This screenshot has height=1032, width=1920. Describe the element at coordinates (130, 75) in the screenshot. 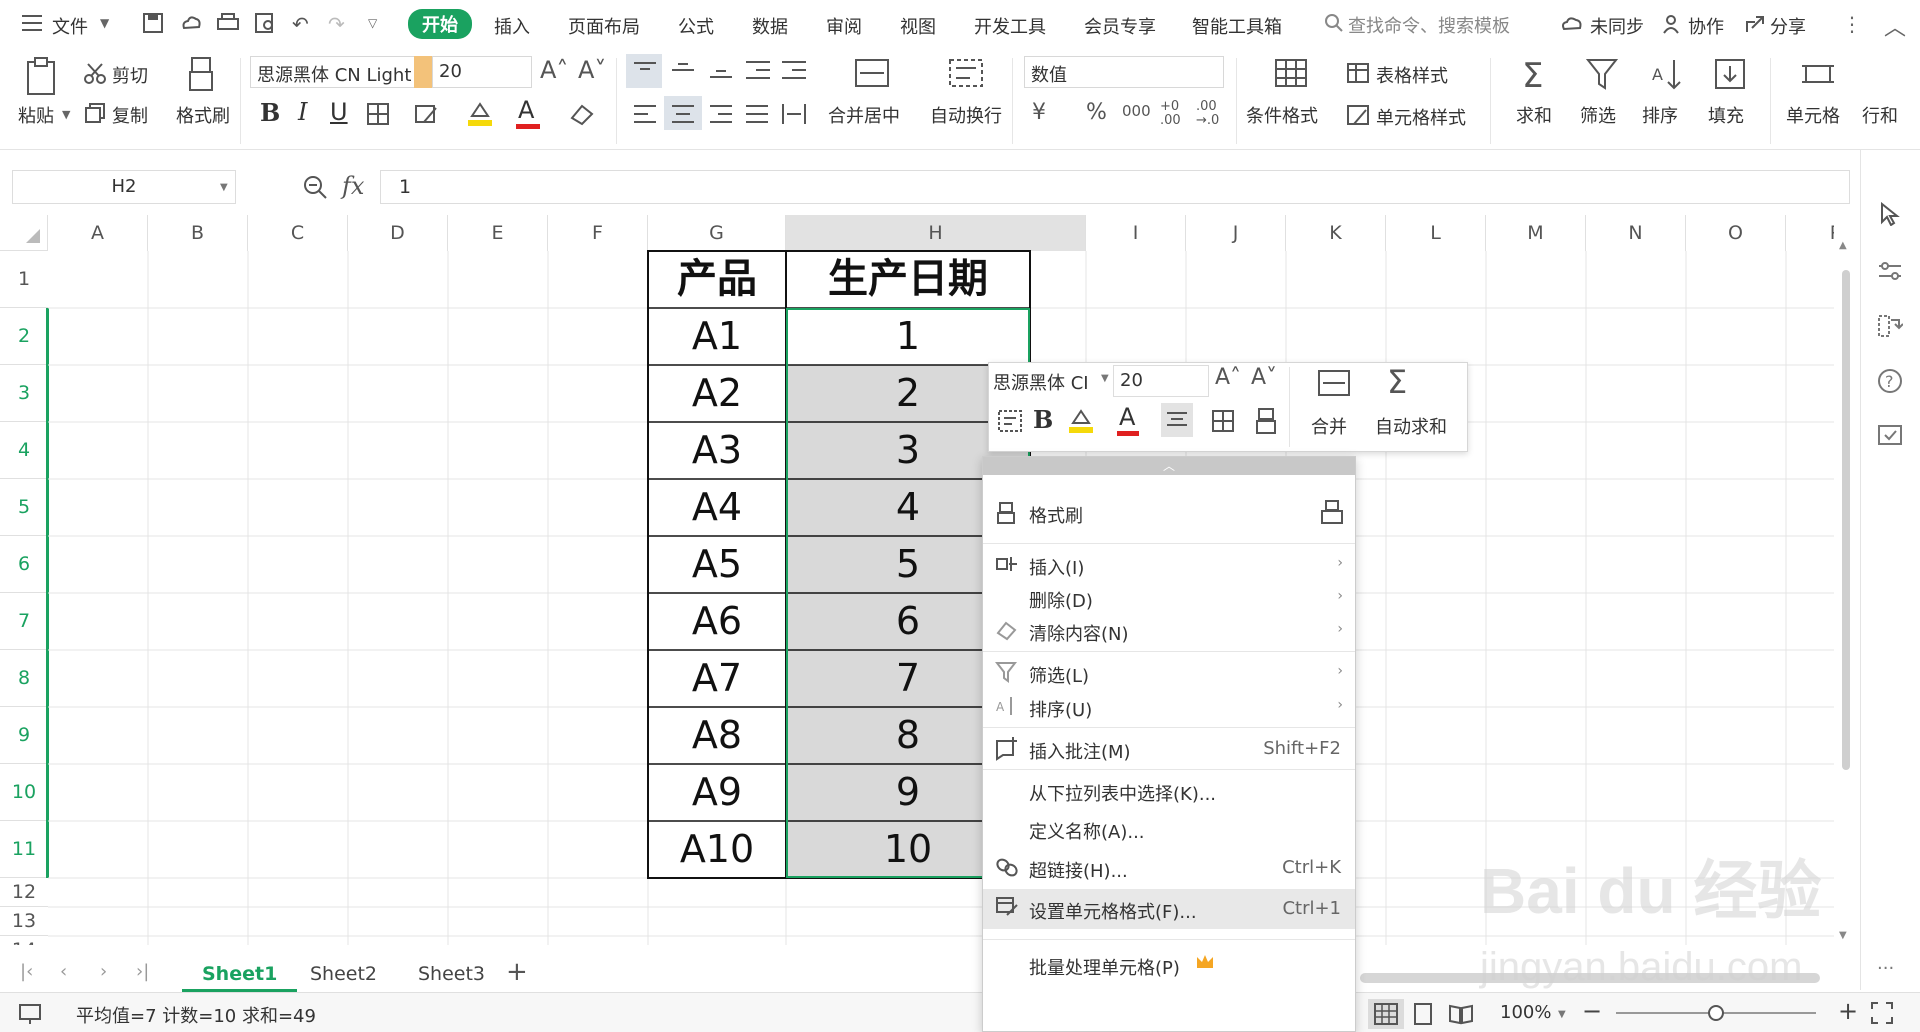

I see `cut-button: 剪切` at that location.